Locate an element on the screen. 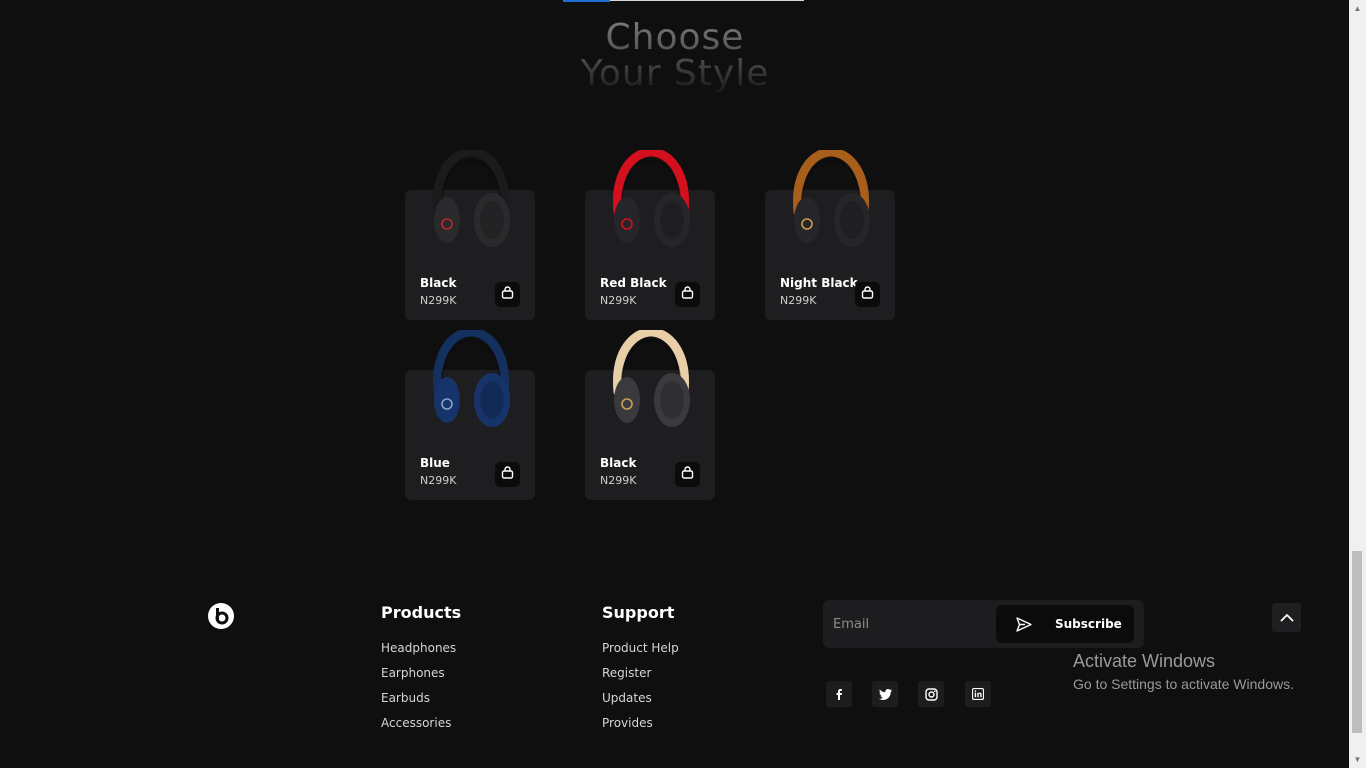 The image size is (1366, 768). product-name: Red Black is located at coordinates (633, 283).